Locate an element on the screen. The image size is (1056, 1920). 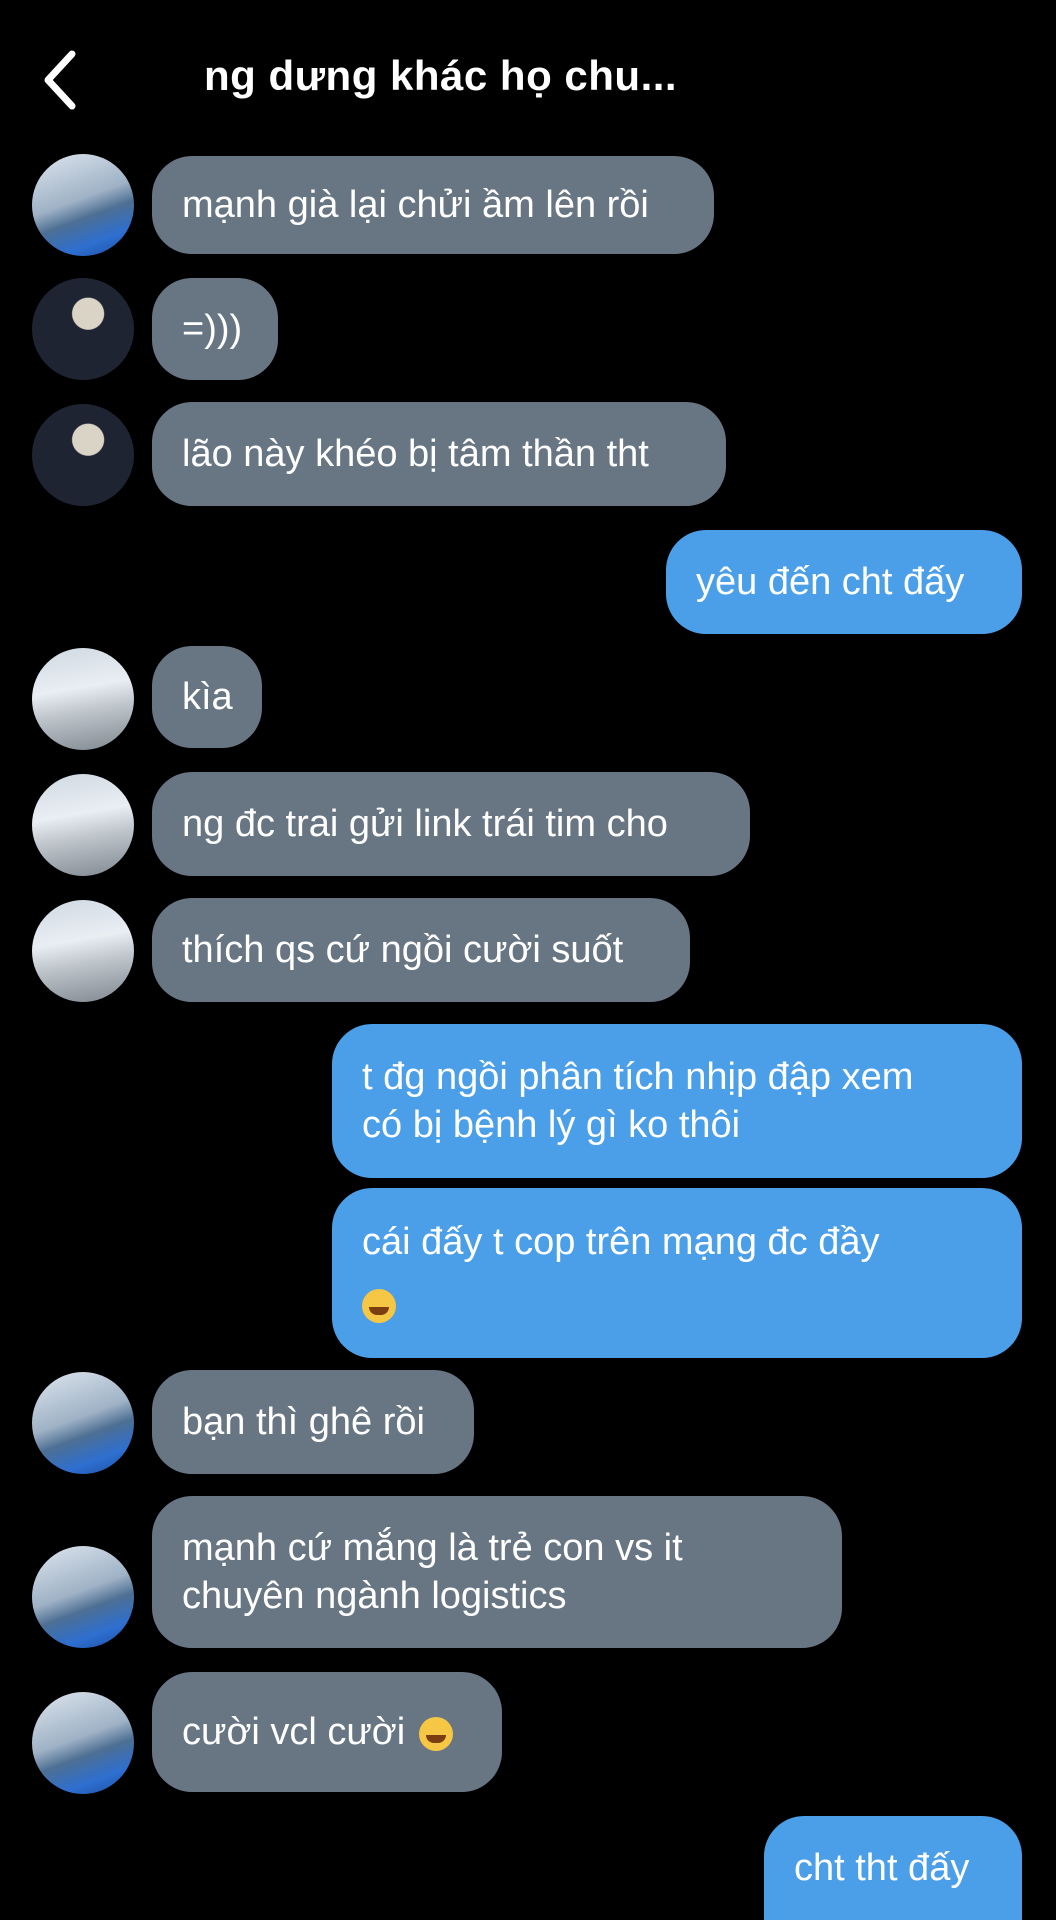
message-bubble-outgoing: cht tht đấy is located at coordinates (893, 1868).